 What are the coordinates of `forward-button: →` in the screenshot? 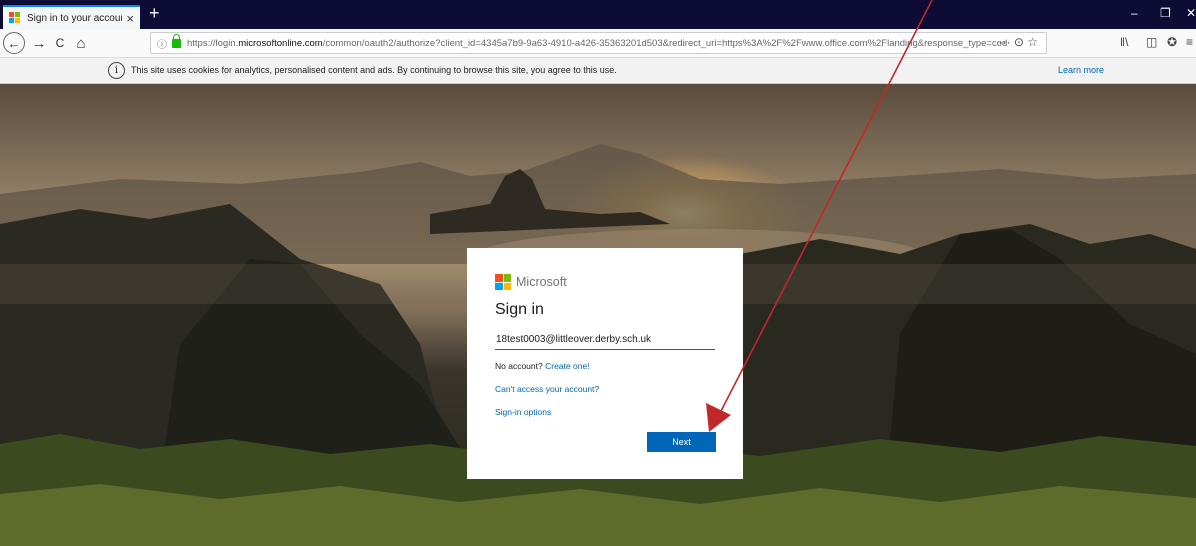 It's located at (39, 43).